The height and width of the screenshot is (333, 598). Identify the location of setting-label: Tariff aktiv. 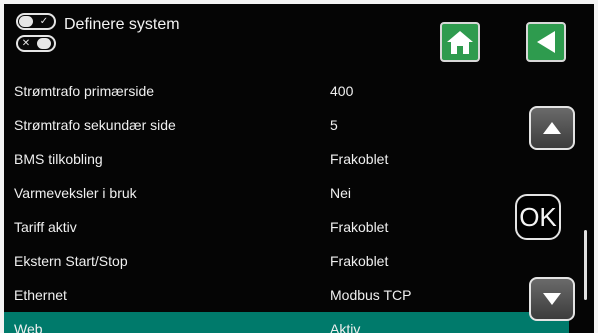
(45, 227).